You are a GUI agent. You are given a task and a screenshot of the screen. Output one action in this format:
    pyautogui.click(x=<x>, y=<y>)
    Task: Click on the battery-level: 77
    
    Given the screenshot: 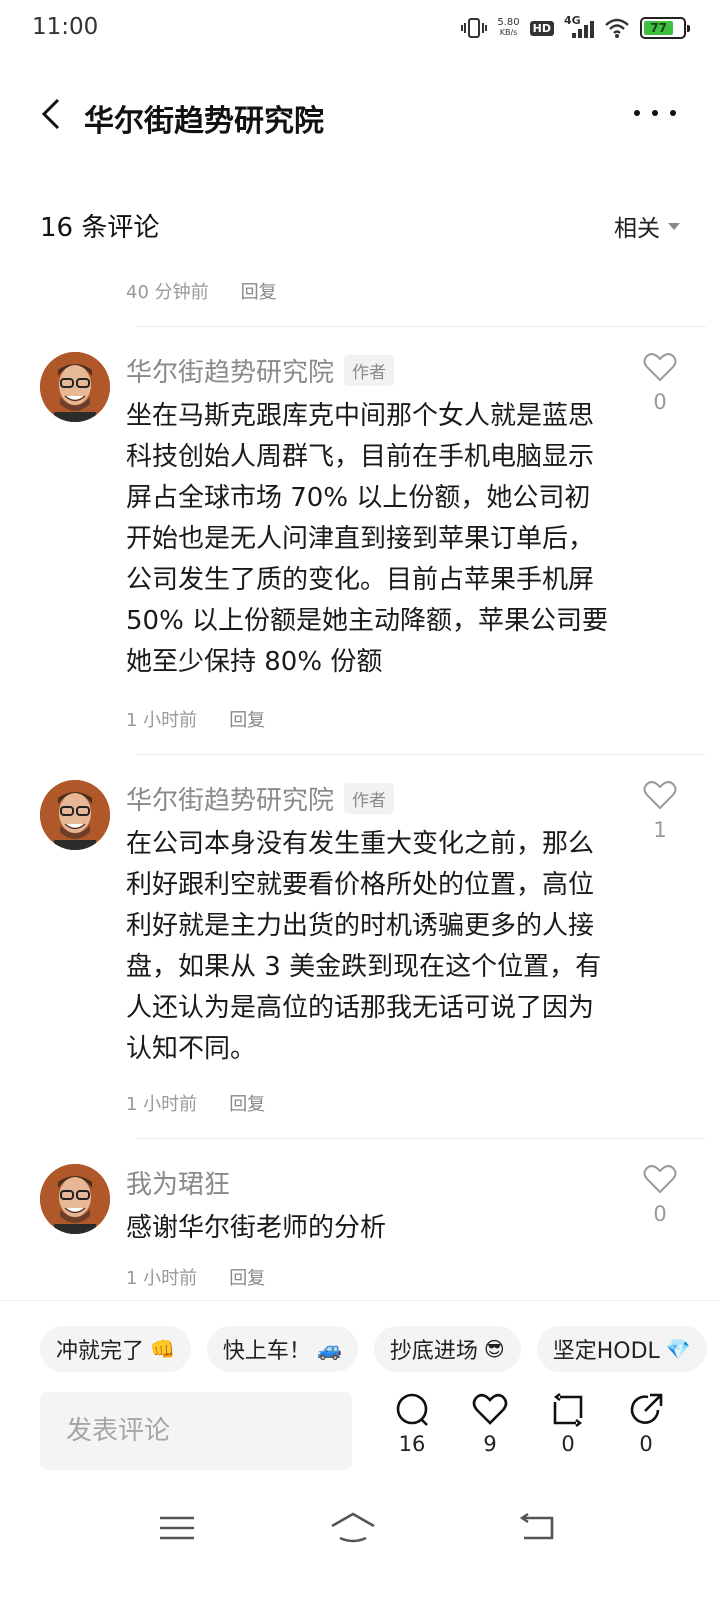 What is the action you would take?
    pyautogui.click(x=659, y=28)
    